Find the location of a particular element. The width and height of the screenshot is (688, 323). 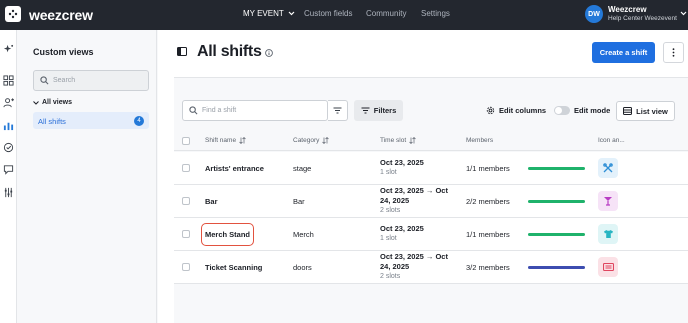

sidebar-item-all-shifts: All shifts 4 is located at coordinates (91, 120).